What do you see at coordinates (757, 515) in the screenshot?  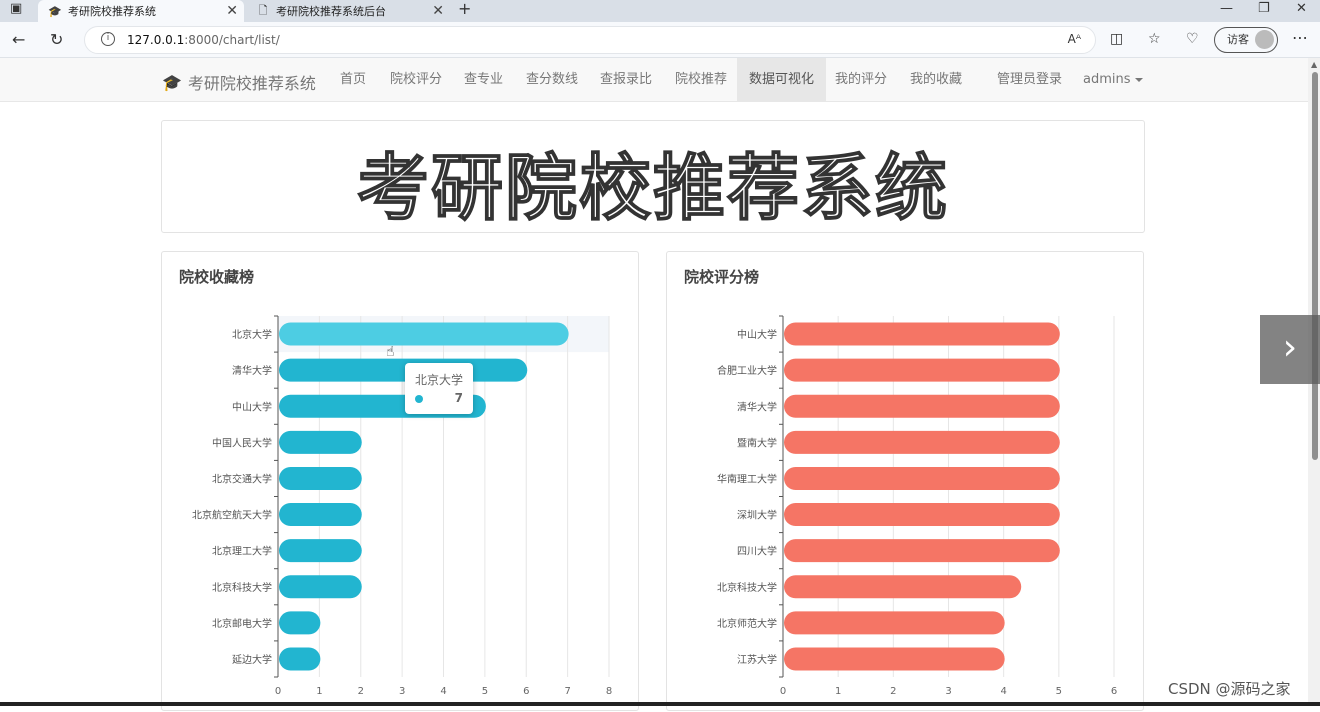 I see `y-tick-label: 深圳大学` at bounding box center [757, 515].